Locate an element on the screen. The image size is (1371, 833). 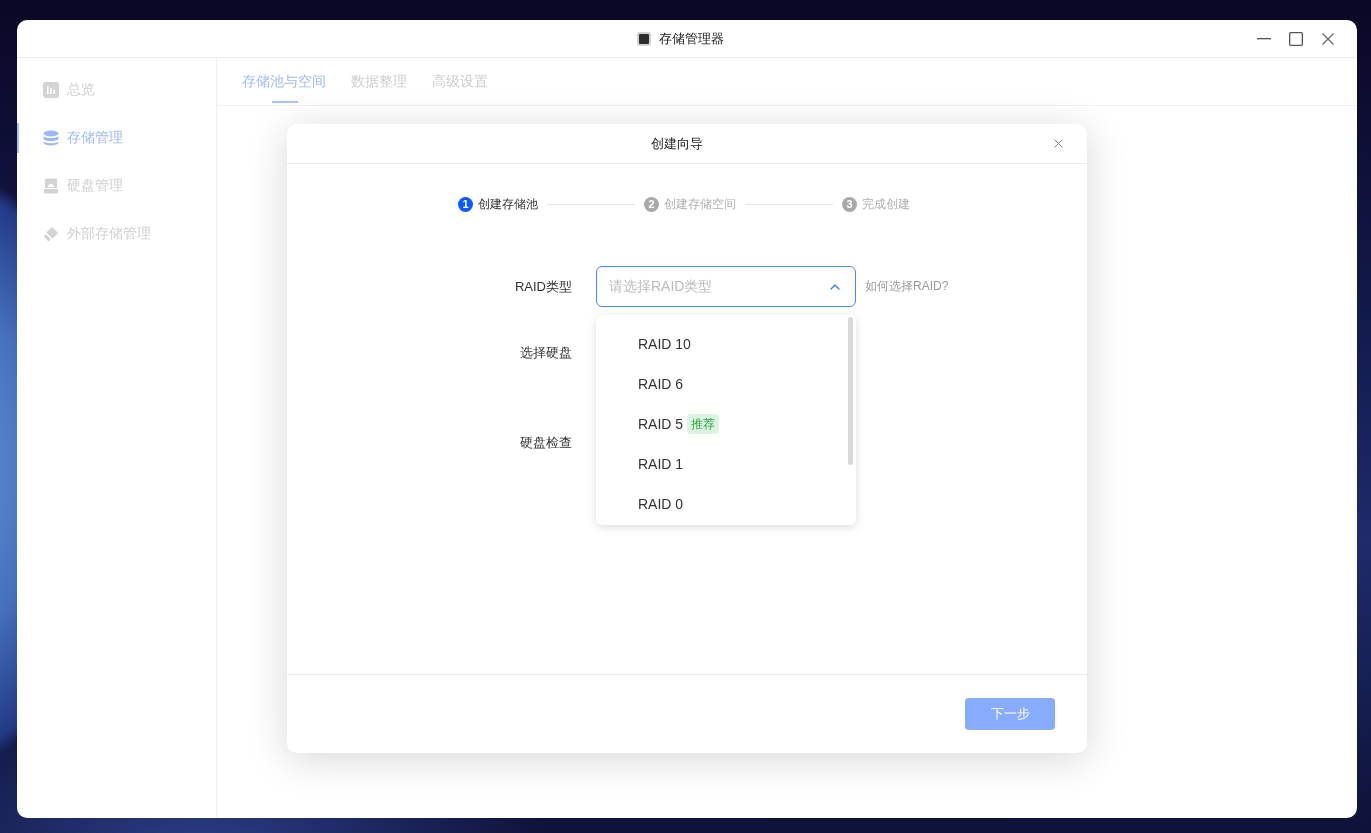
help-link: 如何选择RAID? is located at coordinates (907, 286).